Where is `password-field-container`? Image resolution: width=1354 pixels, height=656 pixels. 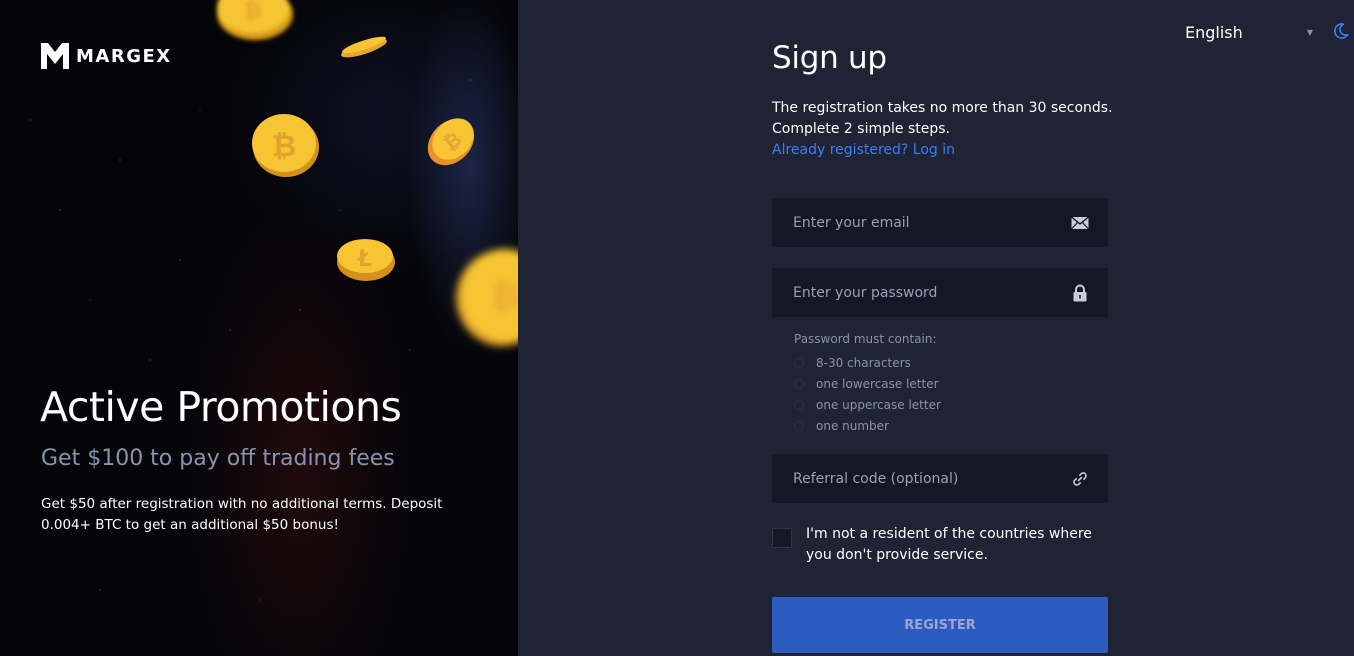
password-field-container is located at coordinates (940, 292).